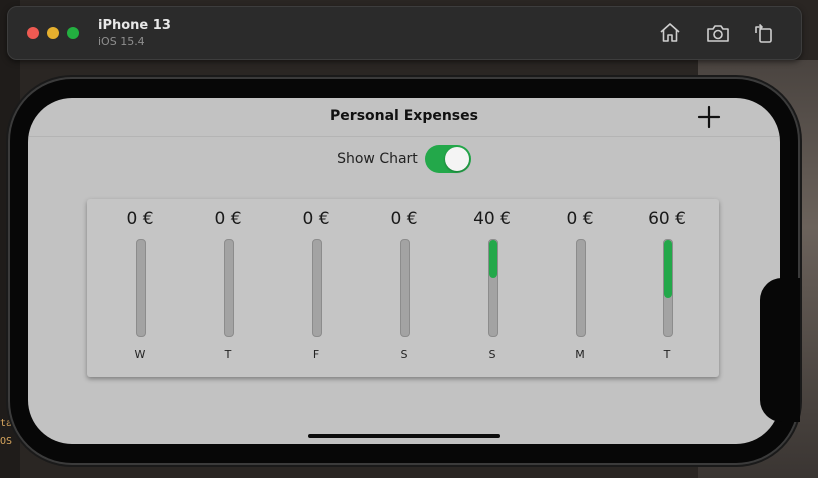  Describe the element at coordinates (377, 159) in the screenshot. I see `show-chart-label: Show Chart` at that location.